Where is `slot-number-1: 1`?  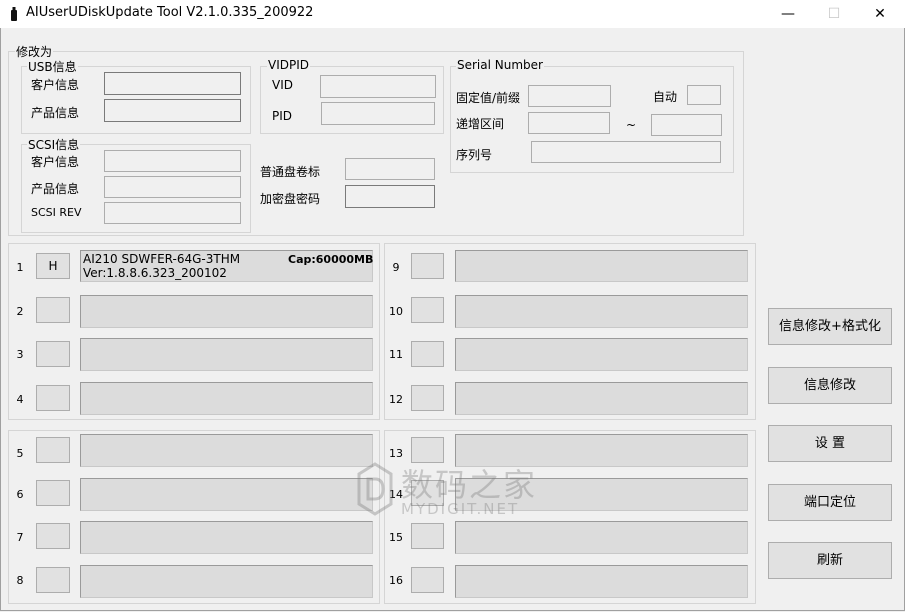 slot-number-1: 1 is located at coordinates (20, 267).